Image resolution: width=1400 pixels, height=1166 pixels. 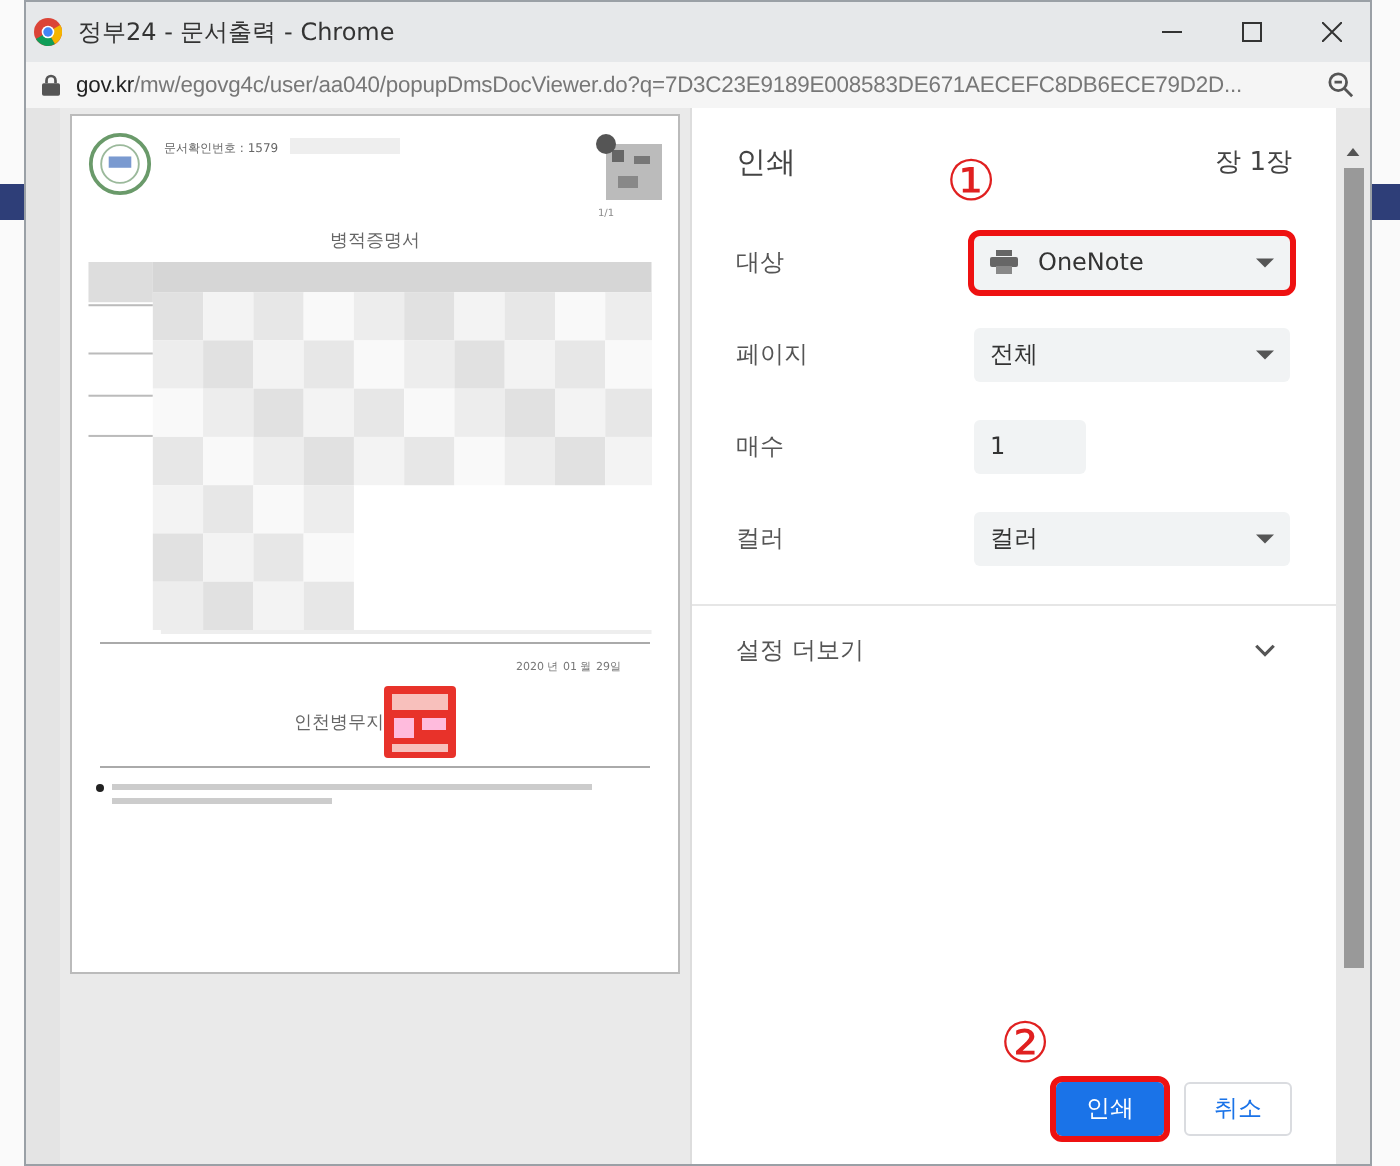 What do you see at coordinates (800, 650) in the screenshot?
I see `more-settings-label: 설정 더보기` at bounding box center [800, 650].